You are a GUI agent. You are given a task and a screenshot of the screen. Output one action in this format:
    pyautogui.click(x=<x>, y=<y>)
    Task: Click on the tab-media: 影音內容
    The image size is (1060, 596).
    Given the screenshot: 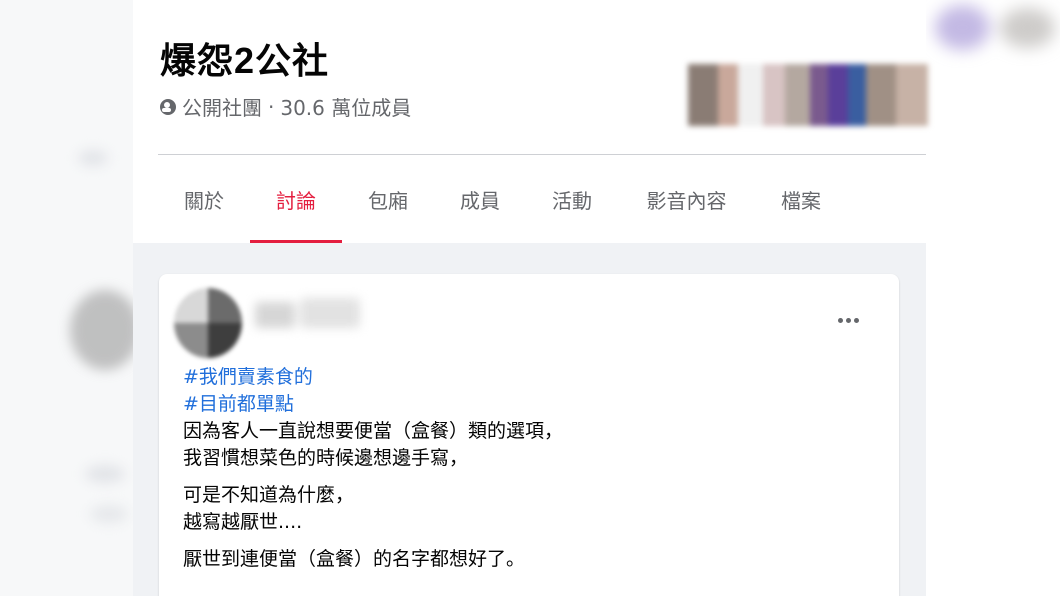 What is the action you would take?
    pyautogui.click(x=686, y=199)
    